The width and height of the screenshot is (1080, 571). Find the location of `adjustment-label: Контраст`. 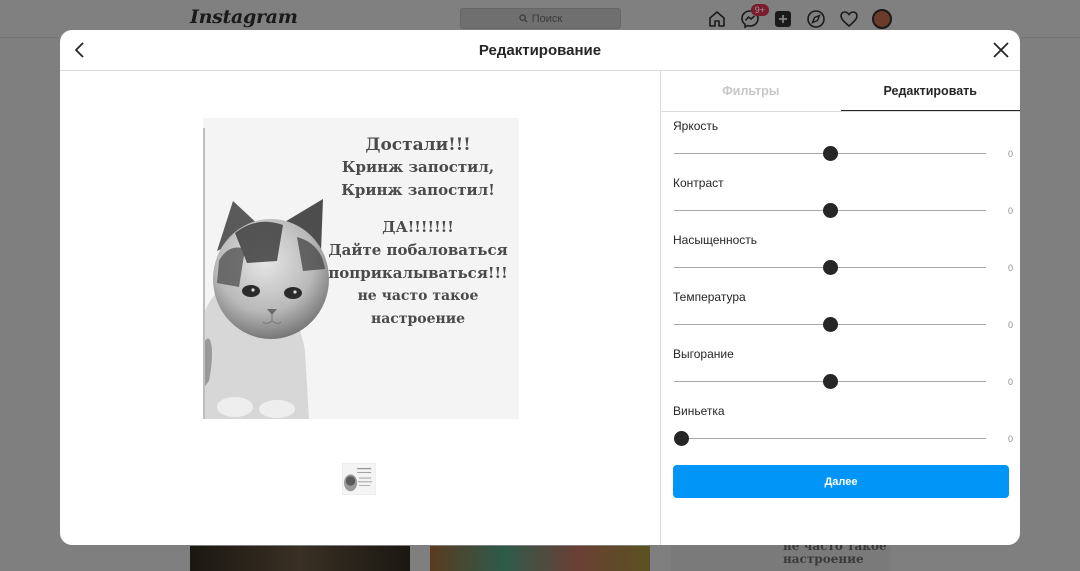

adjustment-label: Контраст is located at coordinates (698, 183).